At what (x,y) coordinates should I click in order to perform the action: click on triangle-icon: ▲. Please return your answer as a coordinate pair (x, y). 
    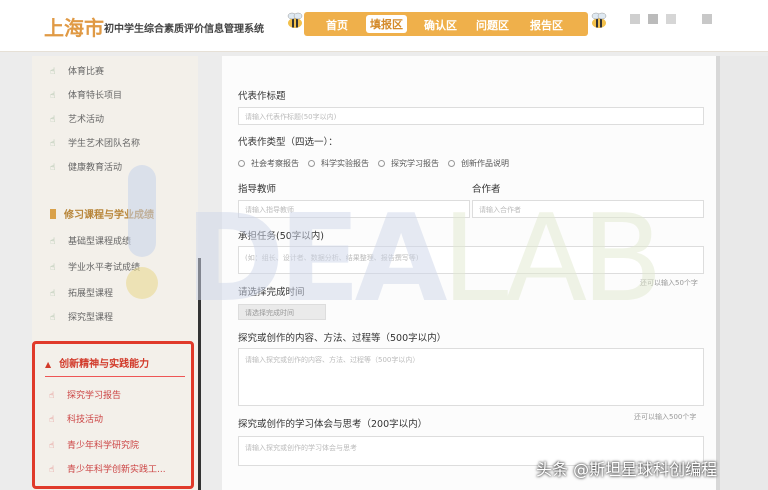
    Looking at the image, I should click on (48, 364).